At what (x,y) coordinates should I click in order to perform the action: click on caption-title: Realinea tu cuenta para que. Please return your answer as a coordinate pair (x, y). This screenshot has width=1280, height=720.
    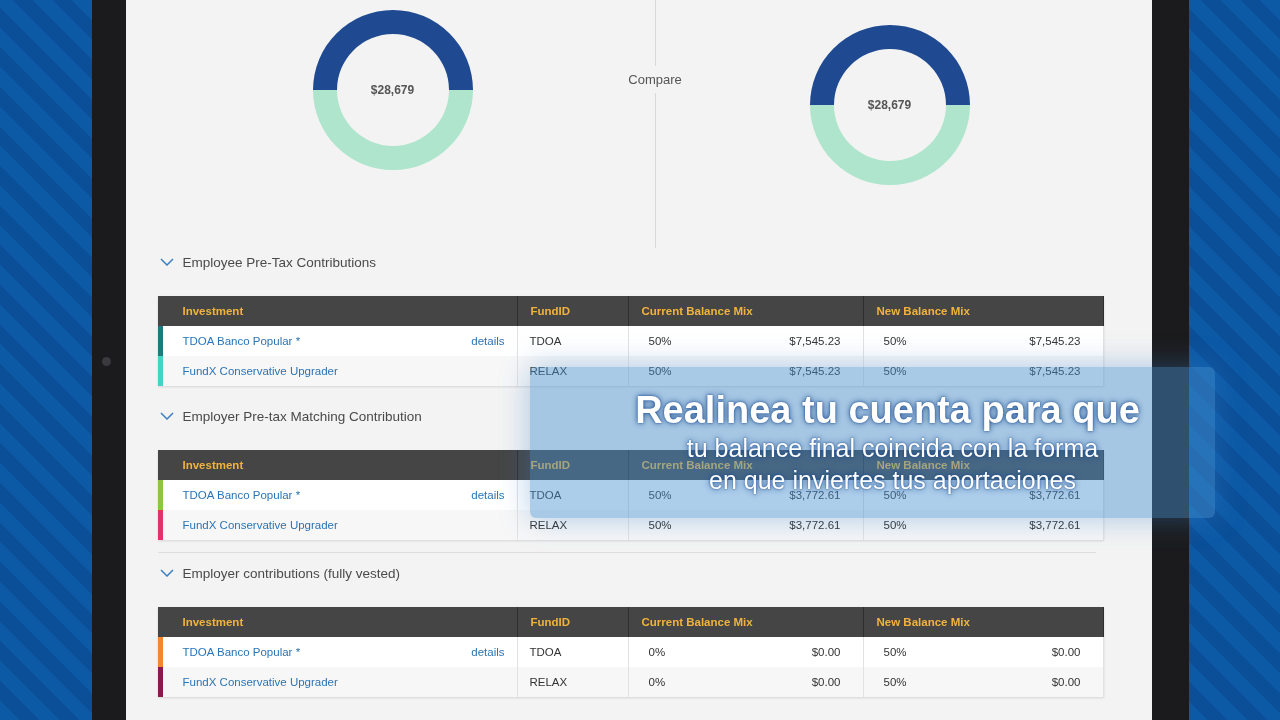
    Looking at the image, I should click on (887, 410).